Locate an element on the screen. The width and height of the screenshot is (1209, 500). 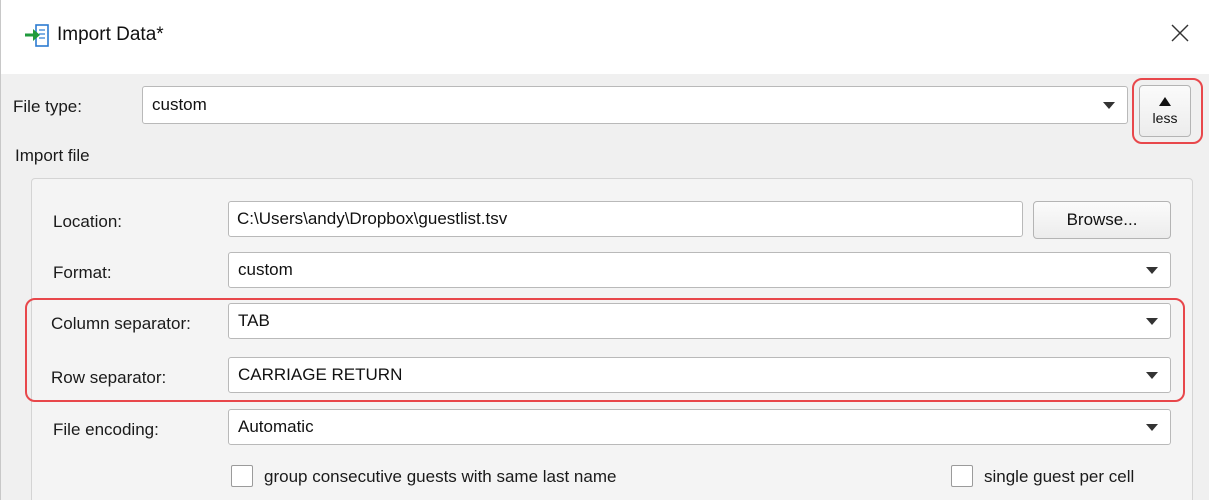
location-value: C:\Users\andy\Dropbox\guestlist.tsv is located at coordinates (372, 218).